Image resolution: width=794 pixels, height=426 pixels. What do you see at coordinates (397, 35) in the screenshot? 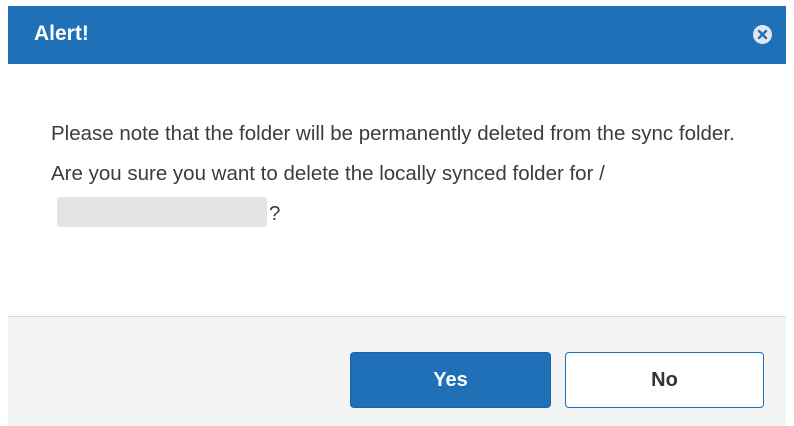
I see `dialog-title-bar: Alert!` at bounding box center [397, 35].